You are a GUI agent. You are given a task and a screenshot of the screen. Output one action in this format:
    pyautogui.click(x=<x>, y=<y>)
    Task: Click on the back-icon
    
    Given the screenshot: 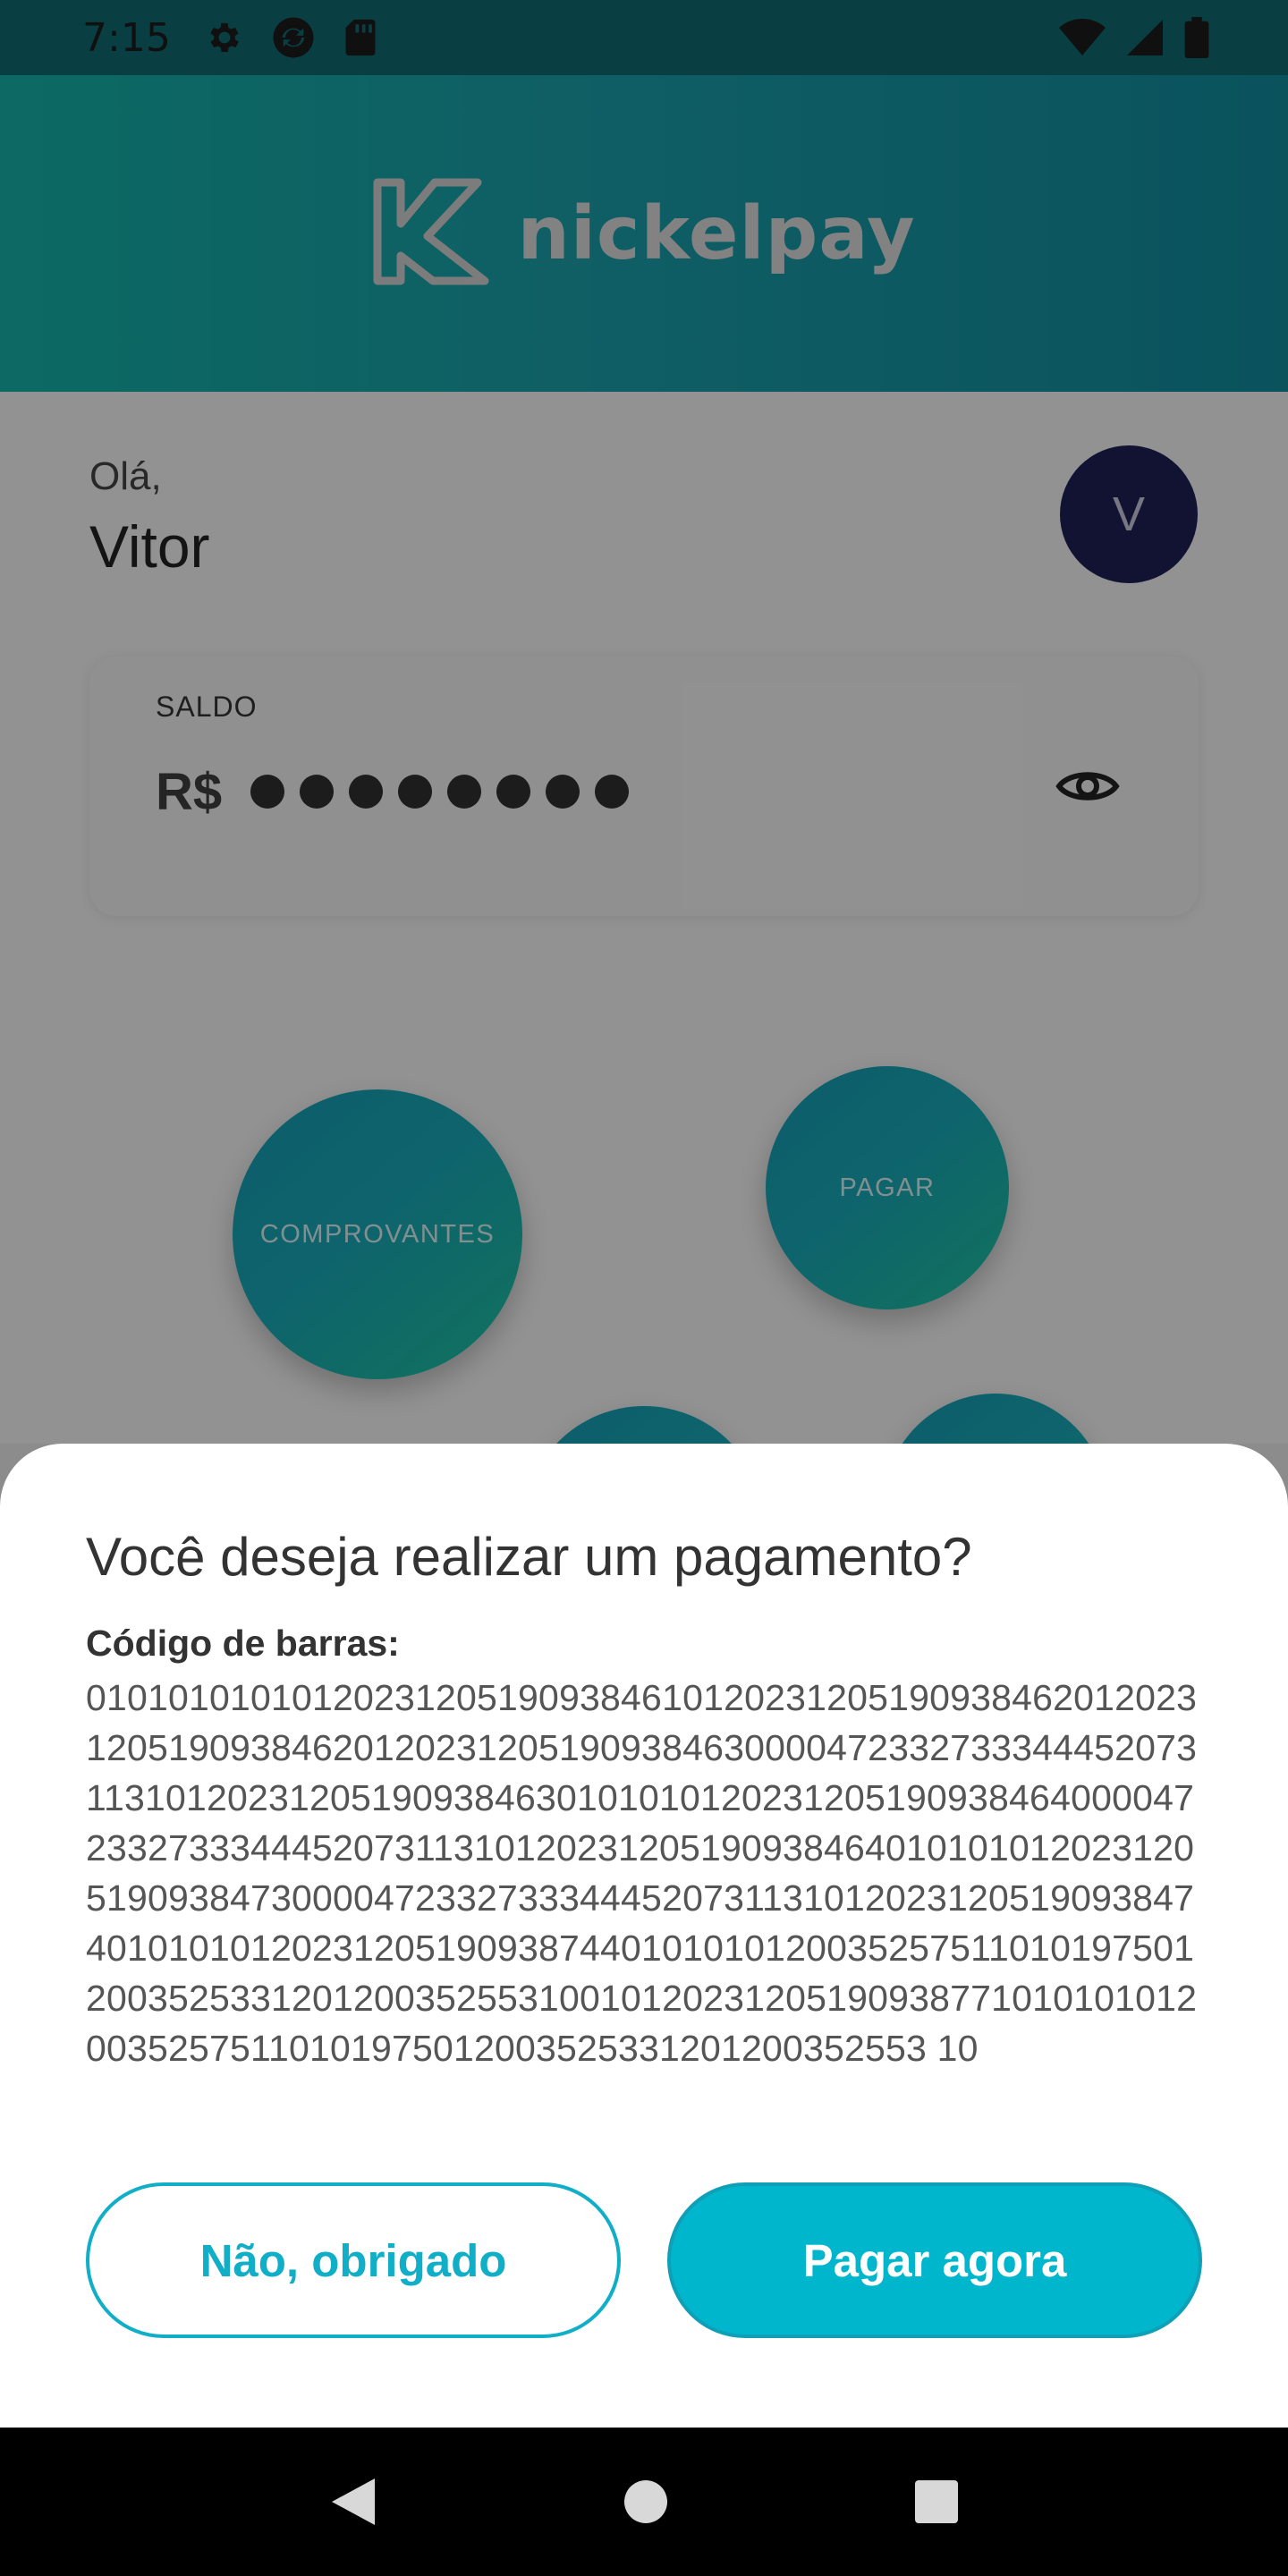 What is the action you would take?
    pyautogui.click(x=353, y=2502)
    